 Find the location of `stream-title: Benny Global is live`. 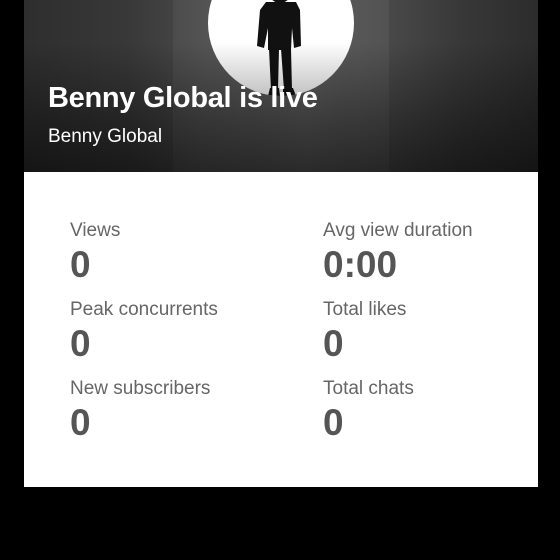

stream-title: Benny Global is live is located at coordinates (183, 98).